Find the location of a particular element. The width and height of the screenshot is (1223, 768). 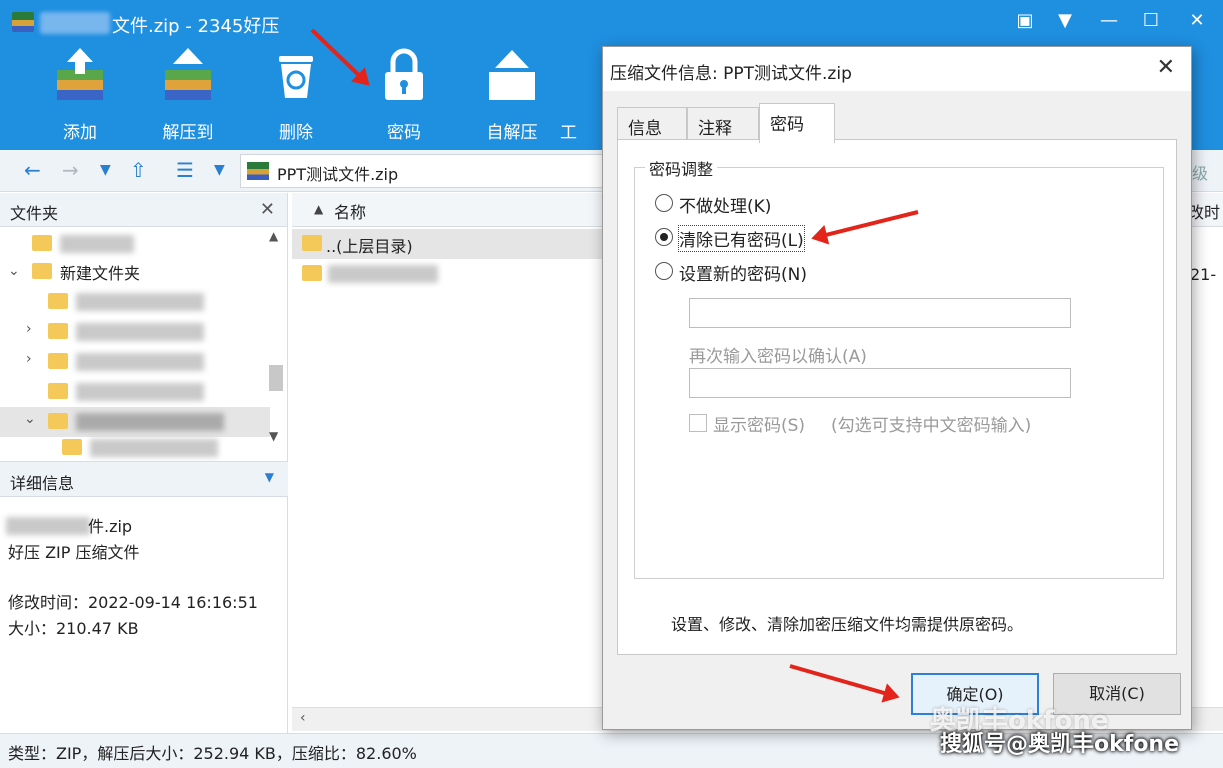

confirm-password-field is located at coordinates (880, 383).